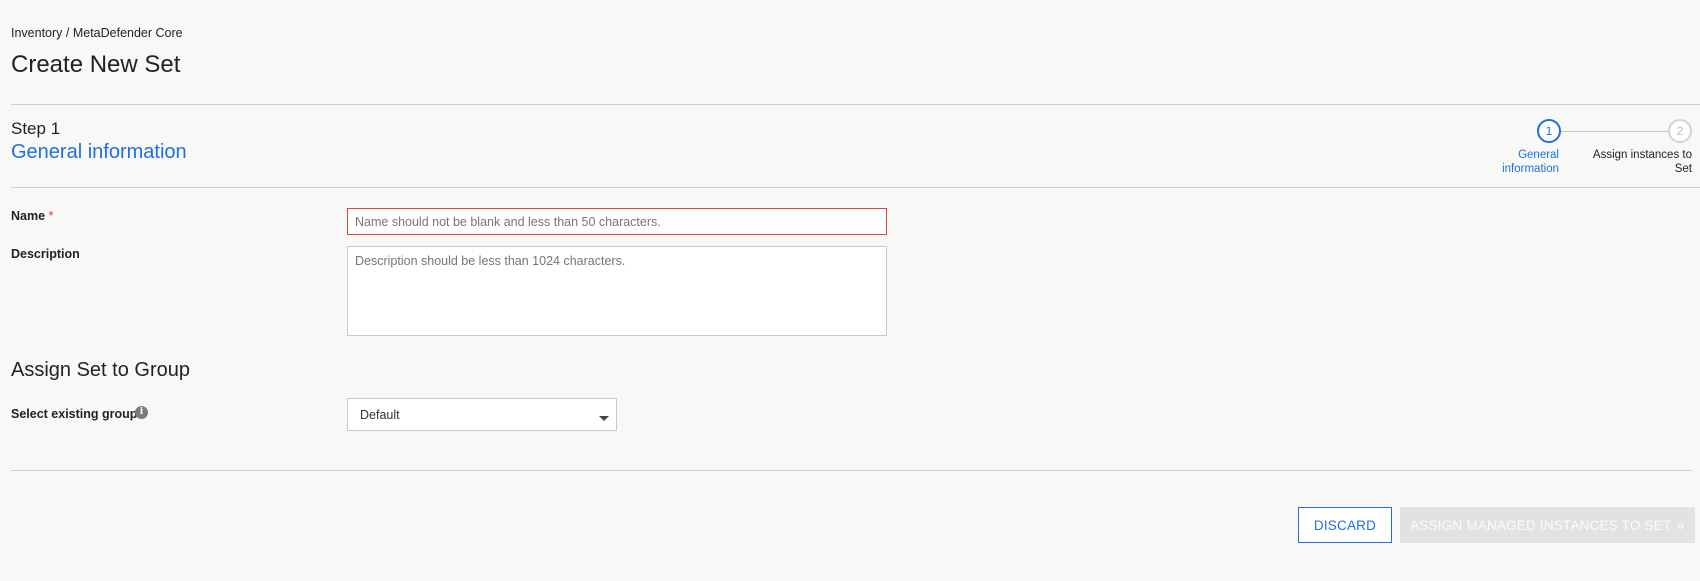  Describe the element at coordinates (28, 216) in the screenshot. I see `name-label-text: Name` at that location.